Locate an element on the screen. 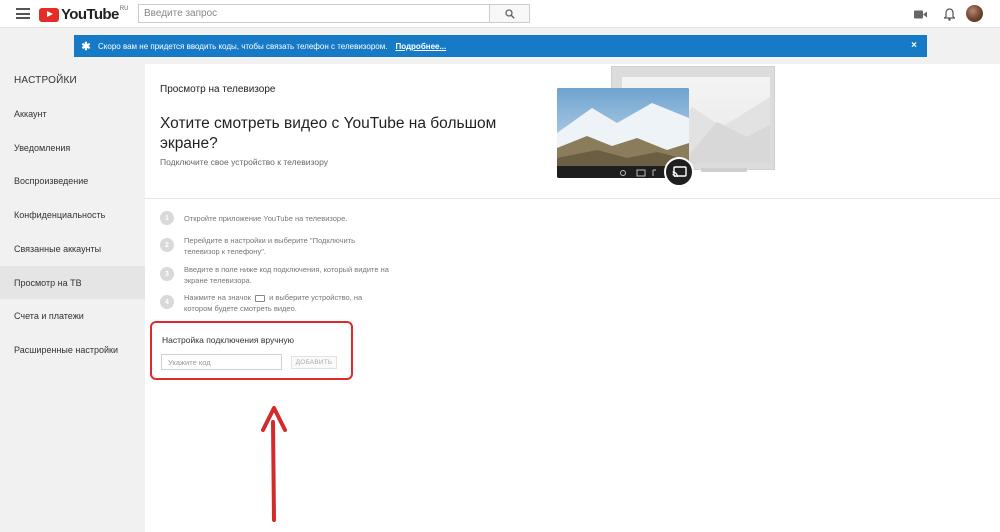  top-bar: YouTube RU is located at coordinates (500, 14).